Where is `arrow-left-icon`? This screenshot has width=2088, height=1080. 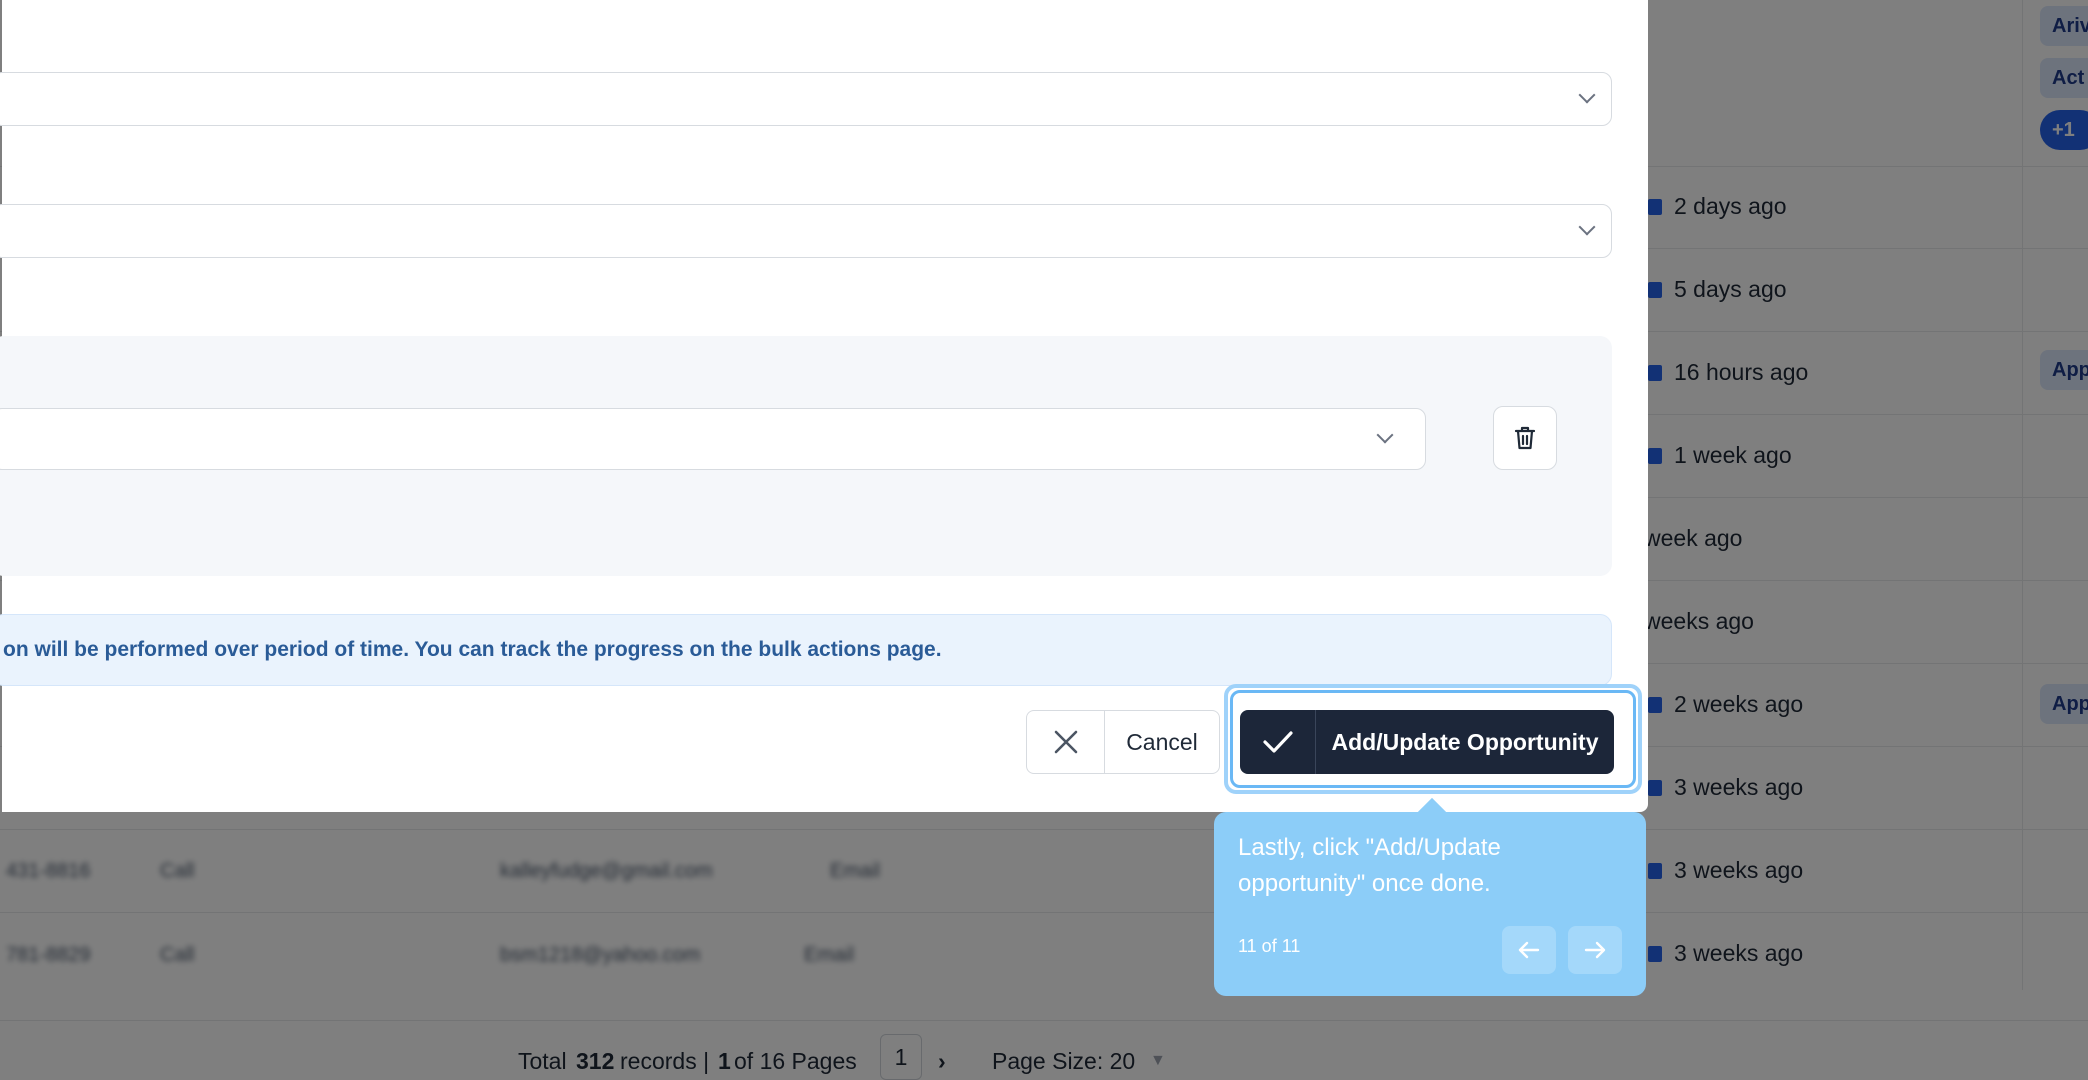
arrow-left-icon is located at coordinates (1529, 950).